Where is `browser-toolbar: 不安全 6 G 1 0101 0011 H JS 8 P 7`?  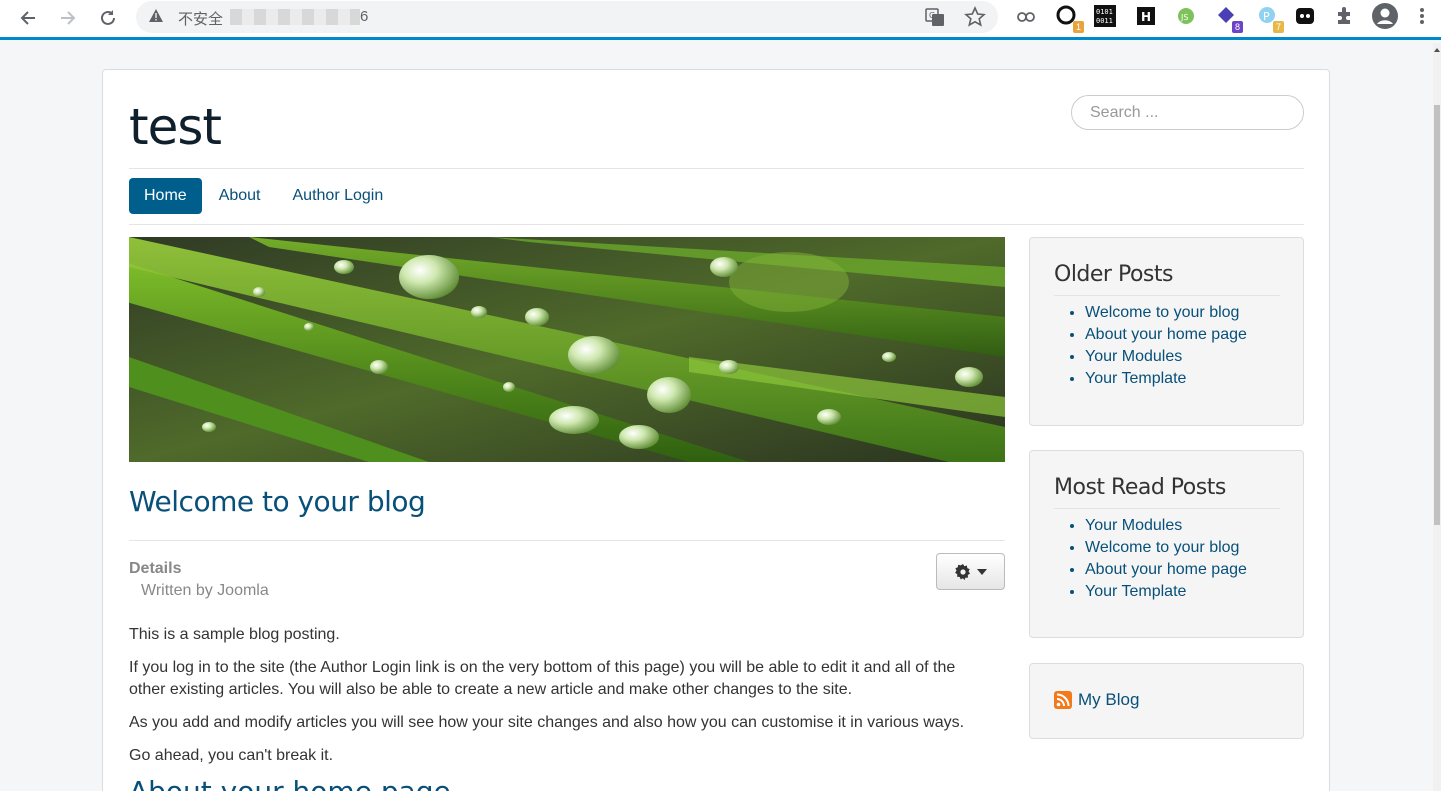 browser-toolbar: 不安全 6 G 1 0101 0011 H JS 8 P 7 is located at coordinates (720, 20).